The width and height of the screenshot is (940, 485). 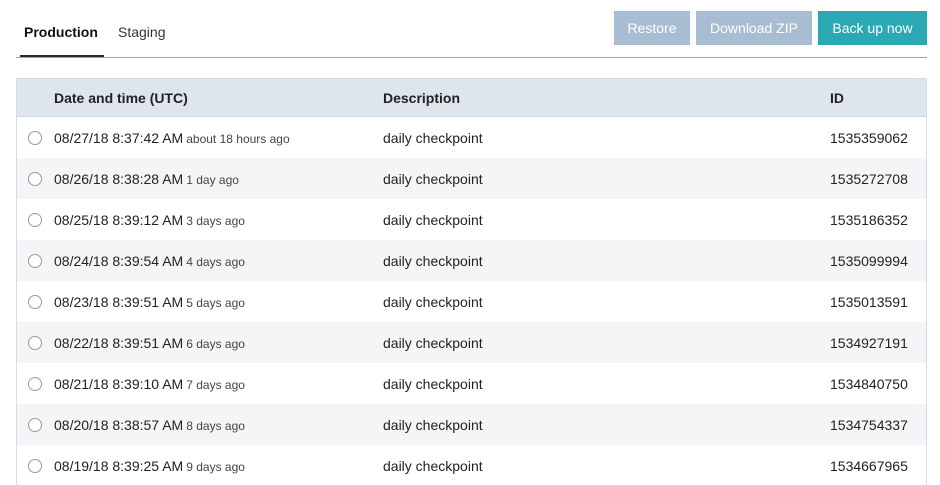 I want to click on row-datetime-cell: 08/27/18 8:37:42 AM about 18 hours ago, so click(x=218, y=138).